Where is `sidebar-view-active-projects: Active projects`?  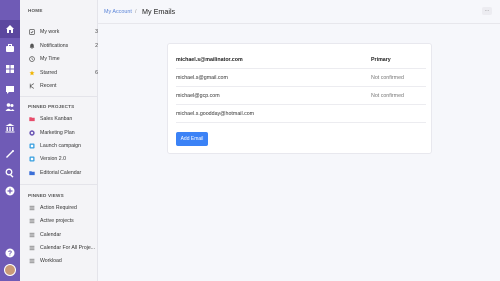
sidebar-view-active-projects: Active projects is located at coordinates (63, 221).